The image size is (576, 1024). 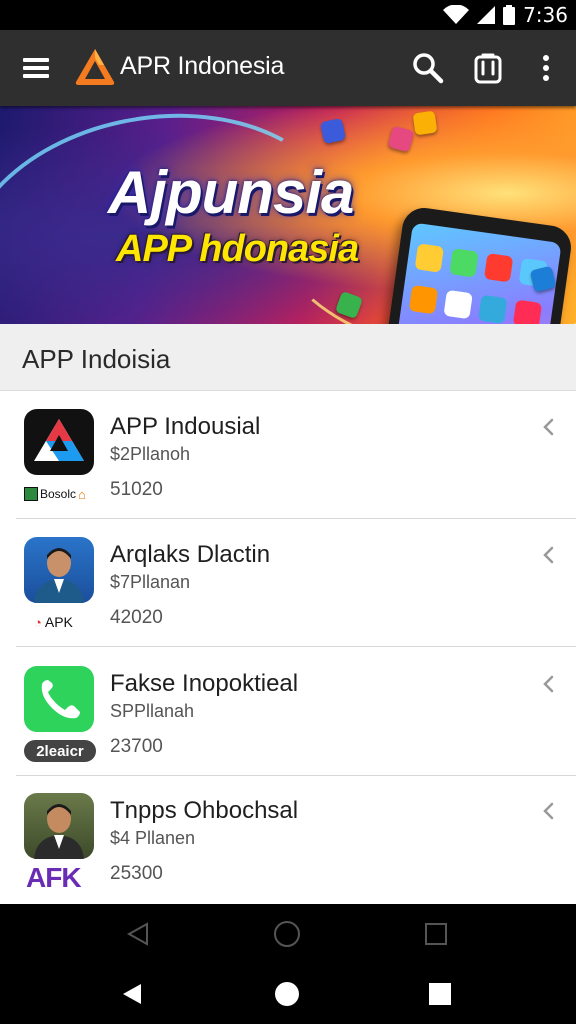 What do you see at coordinates (296, 646) in the screenshot?
I see `divider` at bounding box center [296, 646].